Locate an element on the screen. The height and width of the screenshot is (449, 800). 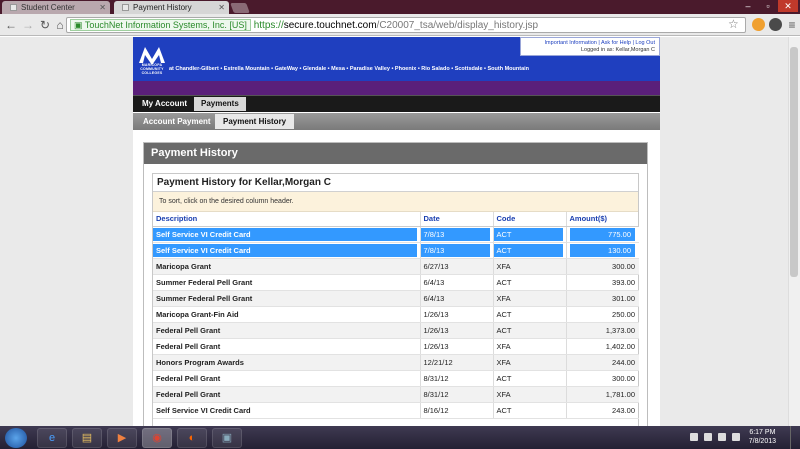
minimize-icon: – is located at coordinates (748, 6).